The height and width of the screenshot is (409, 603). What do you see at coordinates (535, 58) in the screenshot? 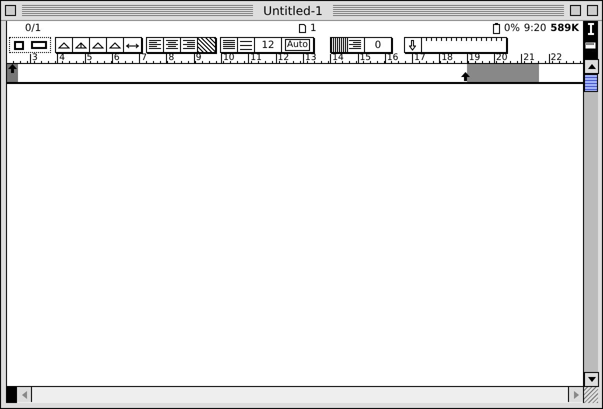
I see `ruler-label: 21` at bounding box center [535, 58].